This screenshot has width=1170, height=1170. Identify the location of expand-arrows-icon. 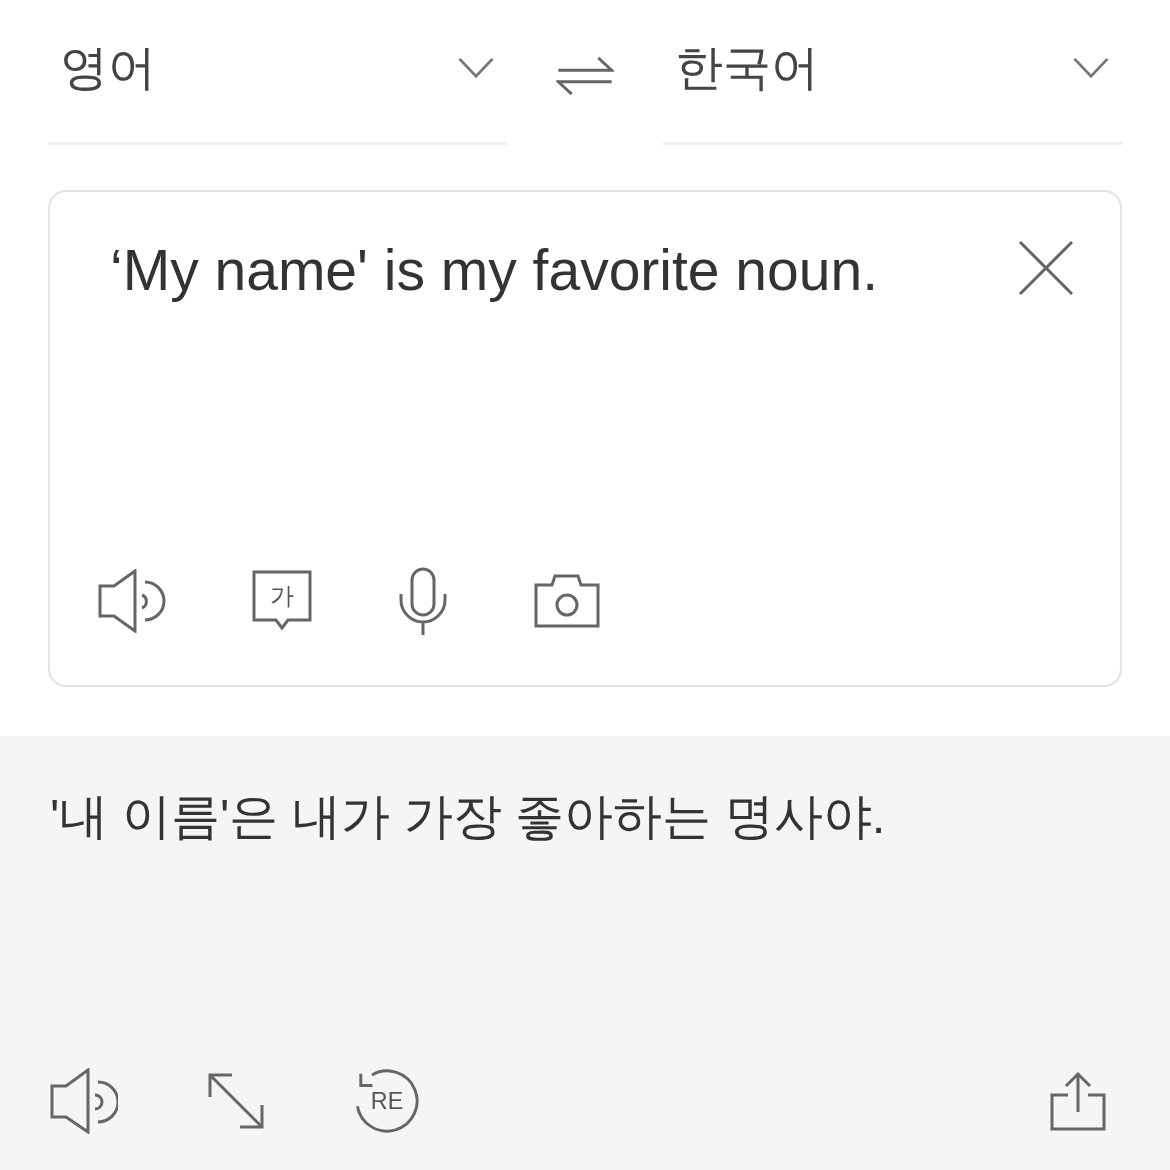
(236, 1101).